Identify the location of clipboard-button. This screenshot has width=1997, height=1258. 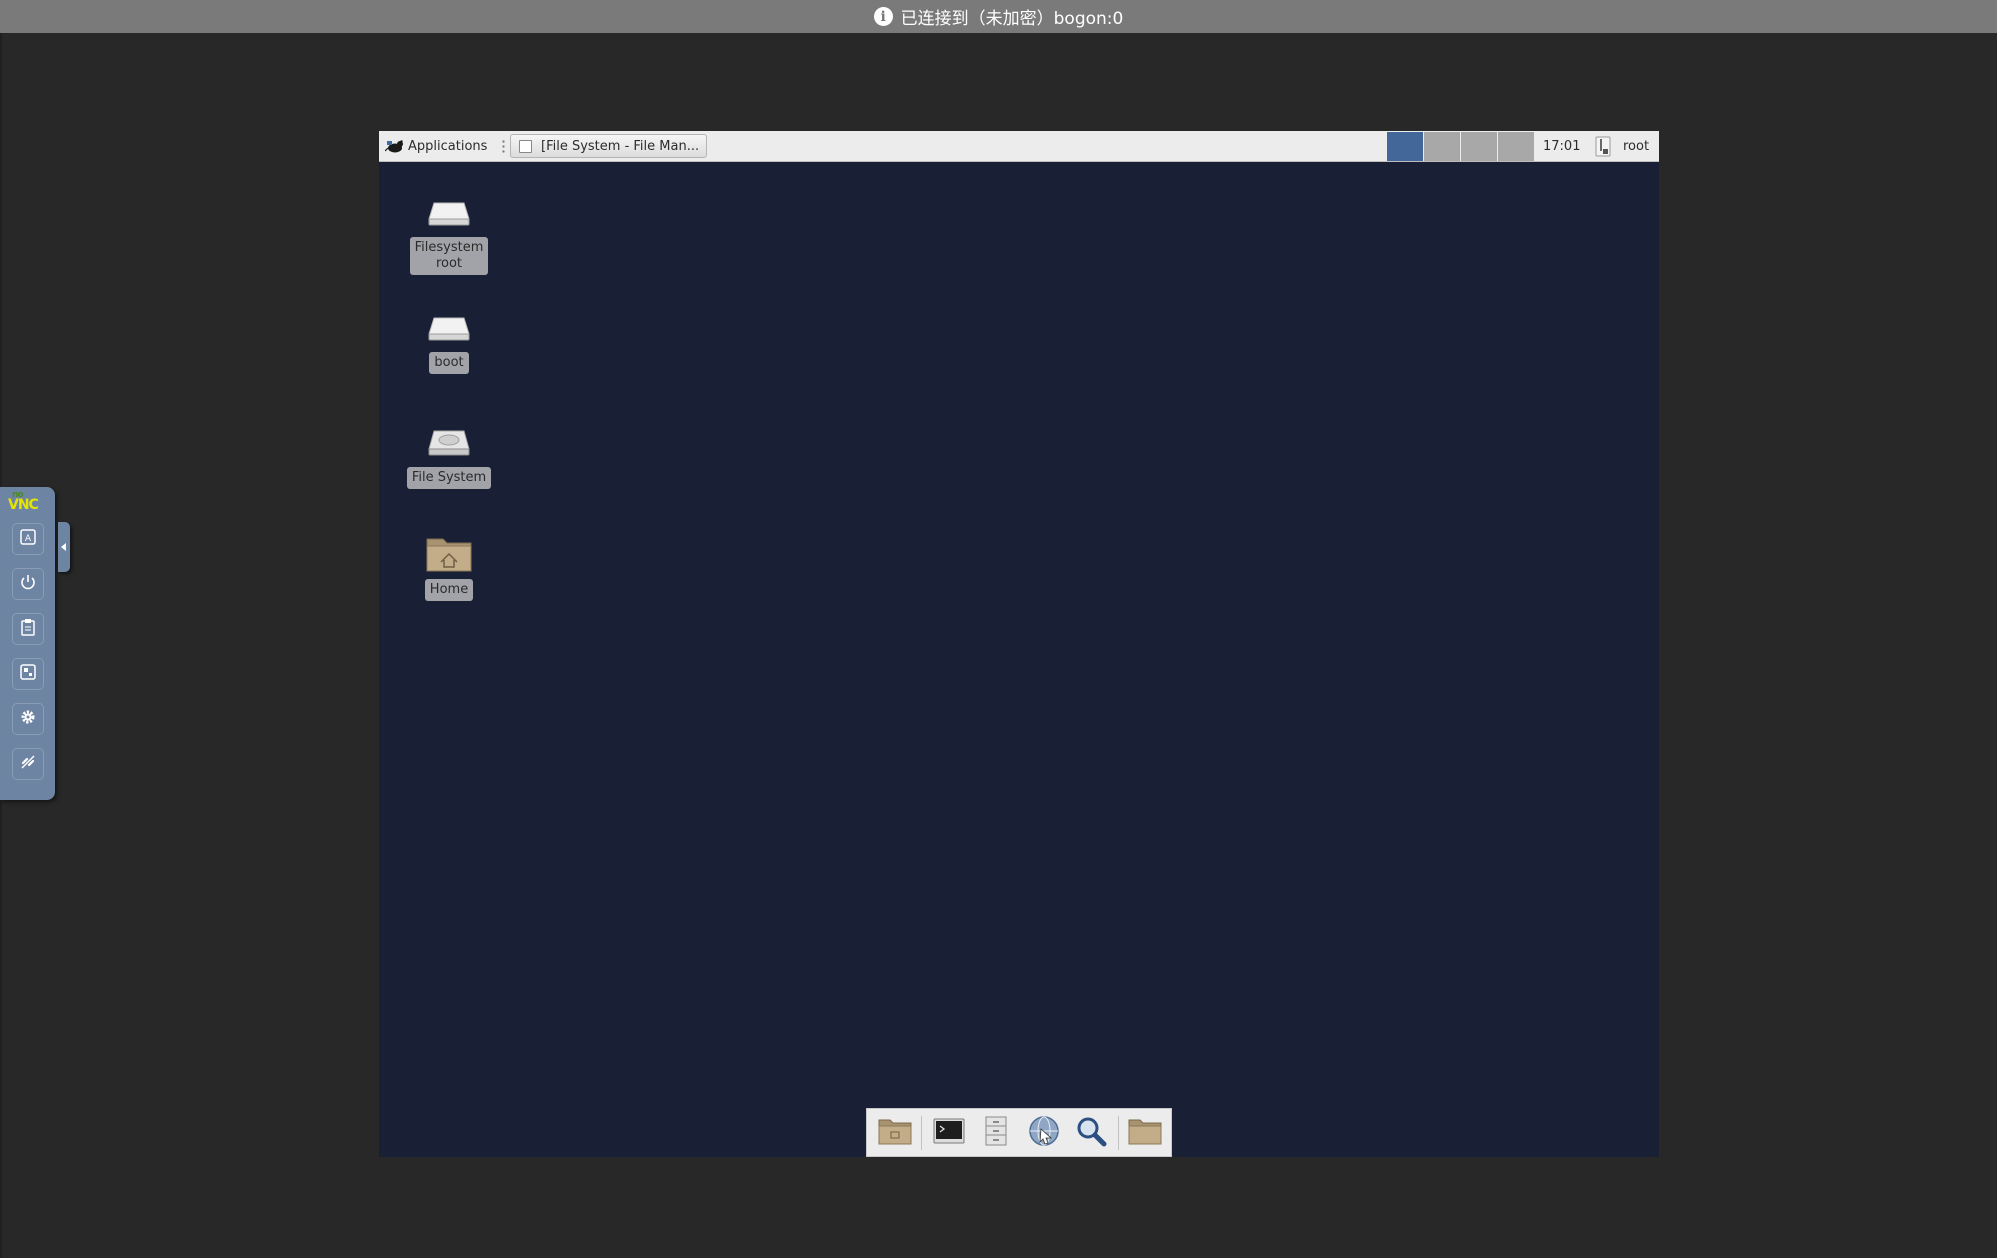
(28, 629).